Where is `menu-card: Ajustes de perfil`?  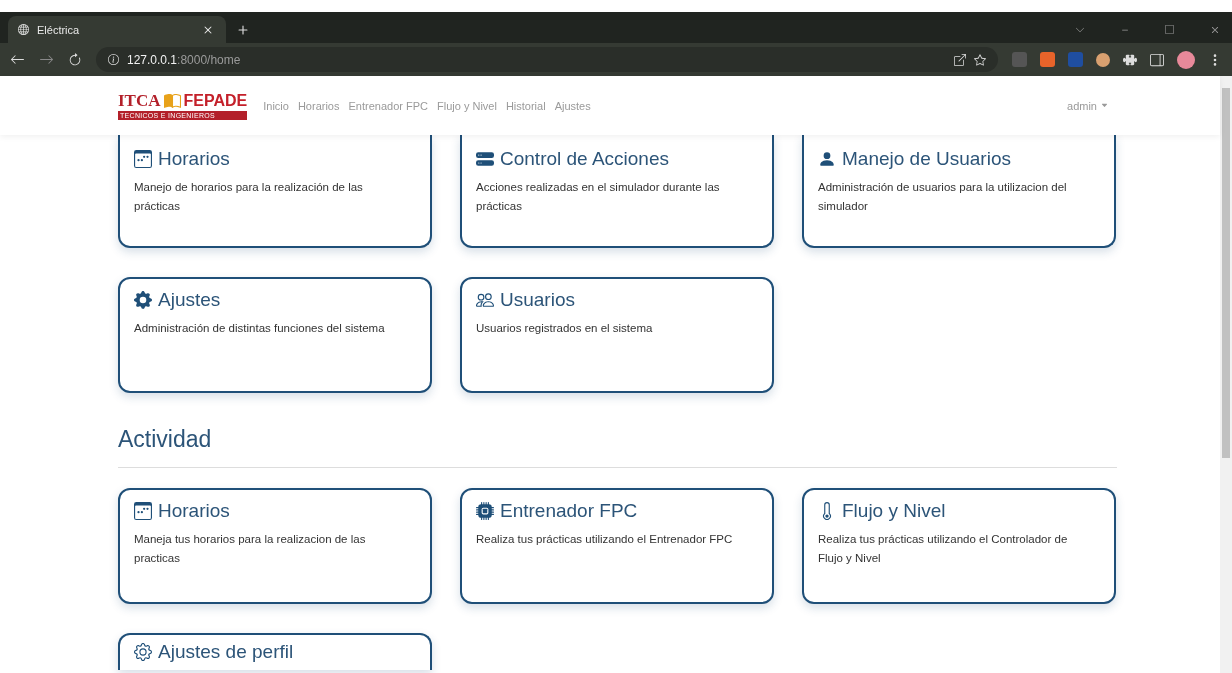
menu-card: Ajustes de perfil is located at coordinates (275, 651).